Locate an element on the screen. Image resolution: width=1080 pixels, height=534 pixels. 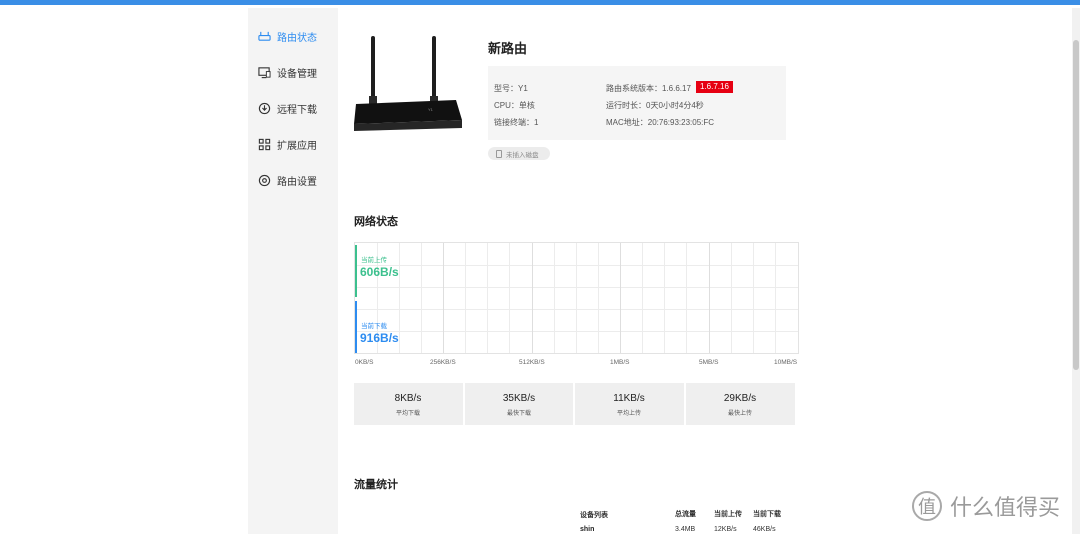
stat-avg-download: 8KB/s 平均下载 is located at coordinates (408, 404).